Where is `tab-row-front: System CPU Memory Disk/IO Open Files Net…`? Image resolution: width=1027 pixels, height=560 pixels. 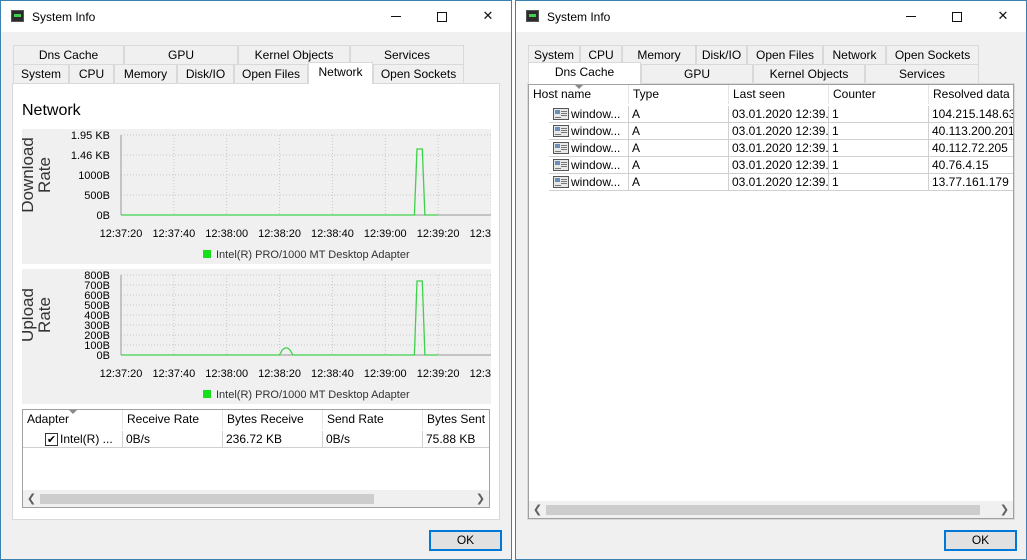
tab-row-front: System CPU Memory Disk/IO Open Files Net… is located at coordinates (239, 73).